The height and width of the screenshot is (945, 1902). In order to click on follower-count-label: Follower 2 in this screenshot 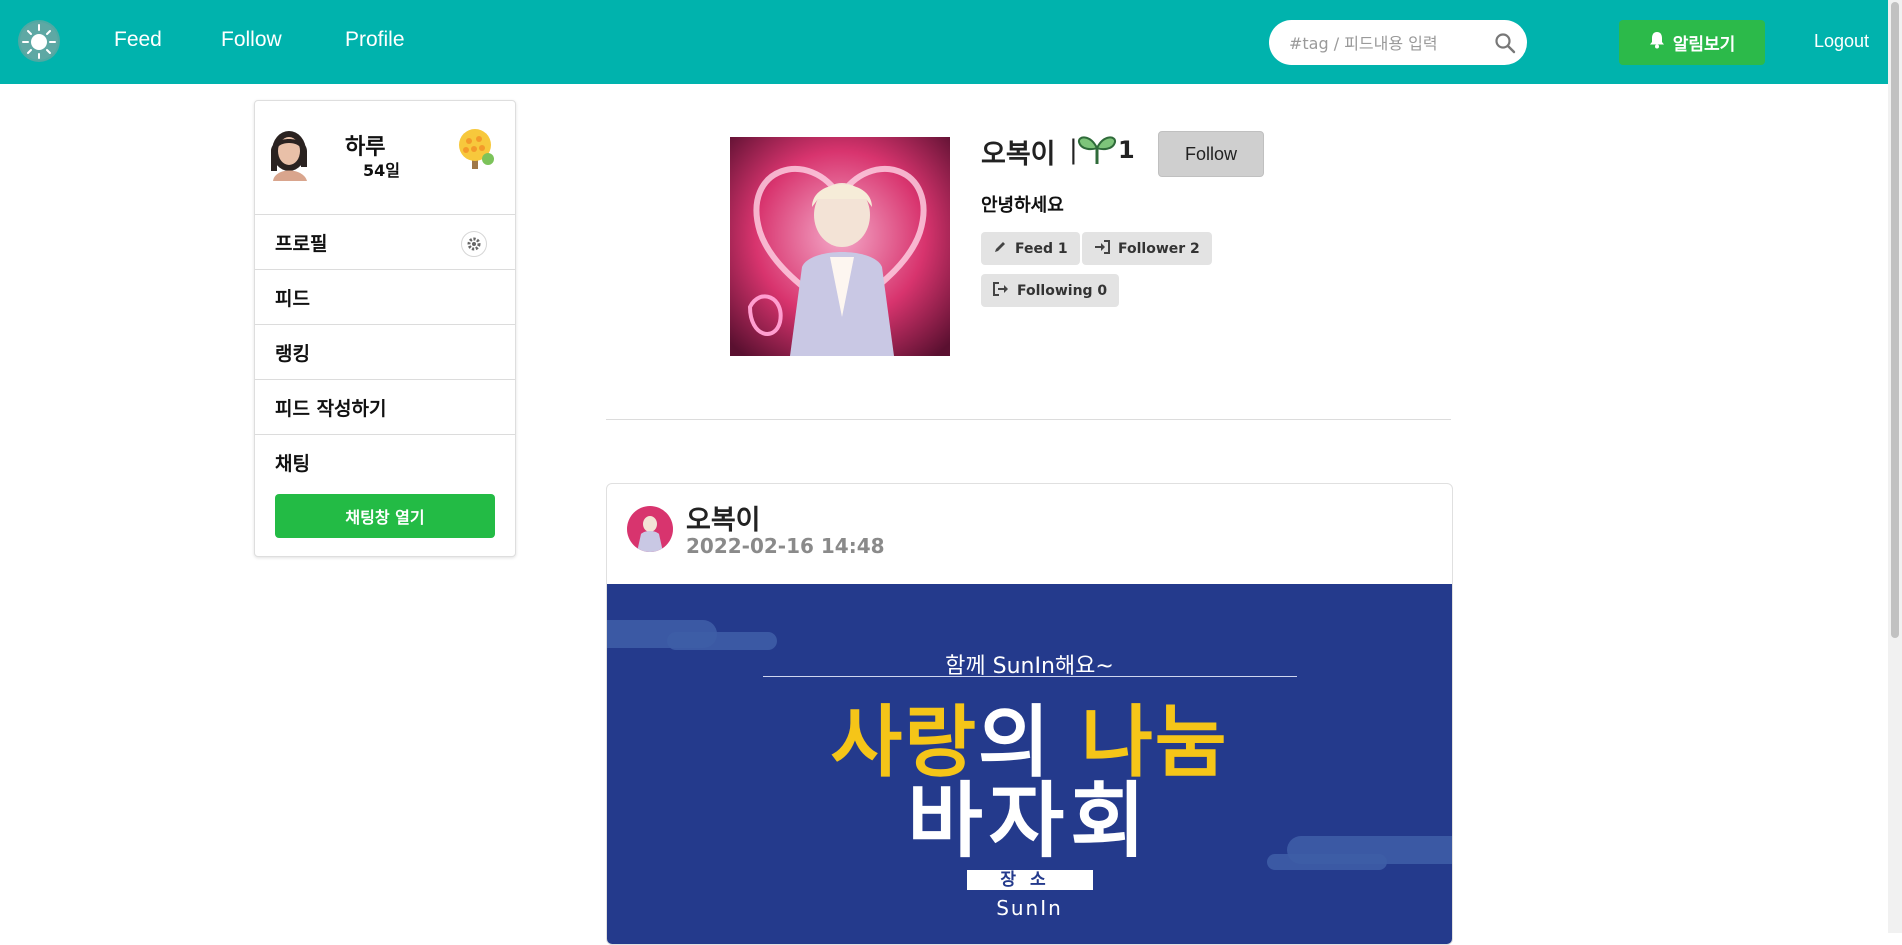, I will do `click(1159, 248)`.